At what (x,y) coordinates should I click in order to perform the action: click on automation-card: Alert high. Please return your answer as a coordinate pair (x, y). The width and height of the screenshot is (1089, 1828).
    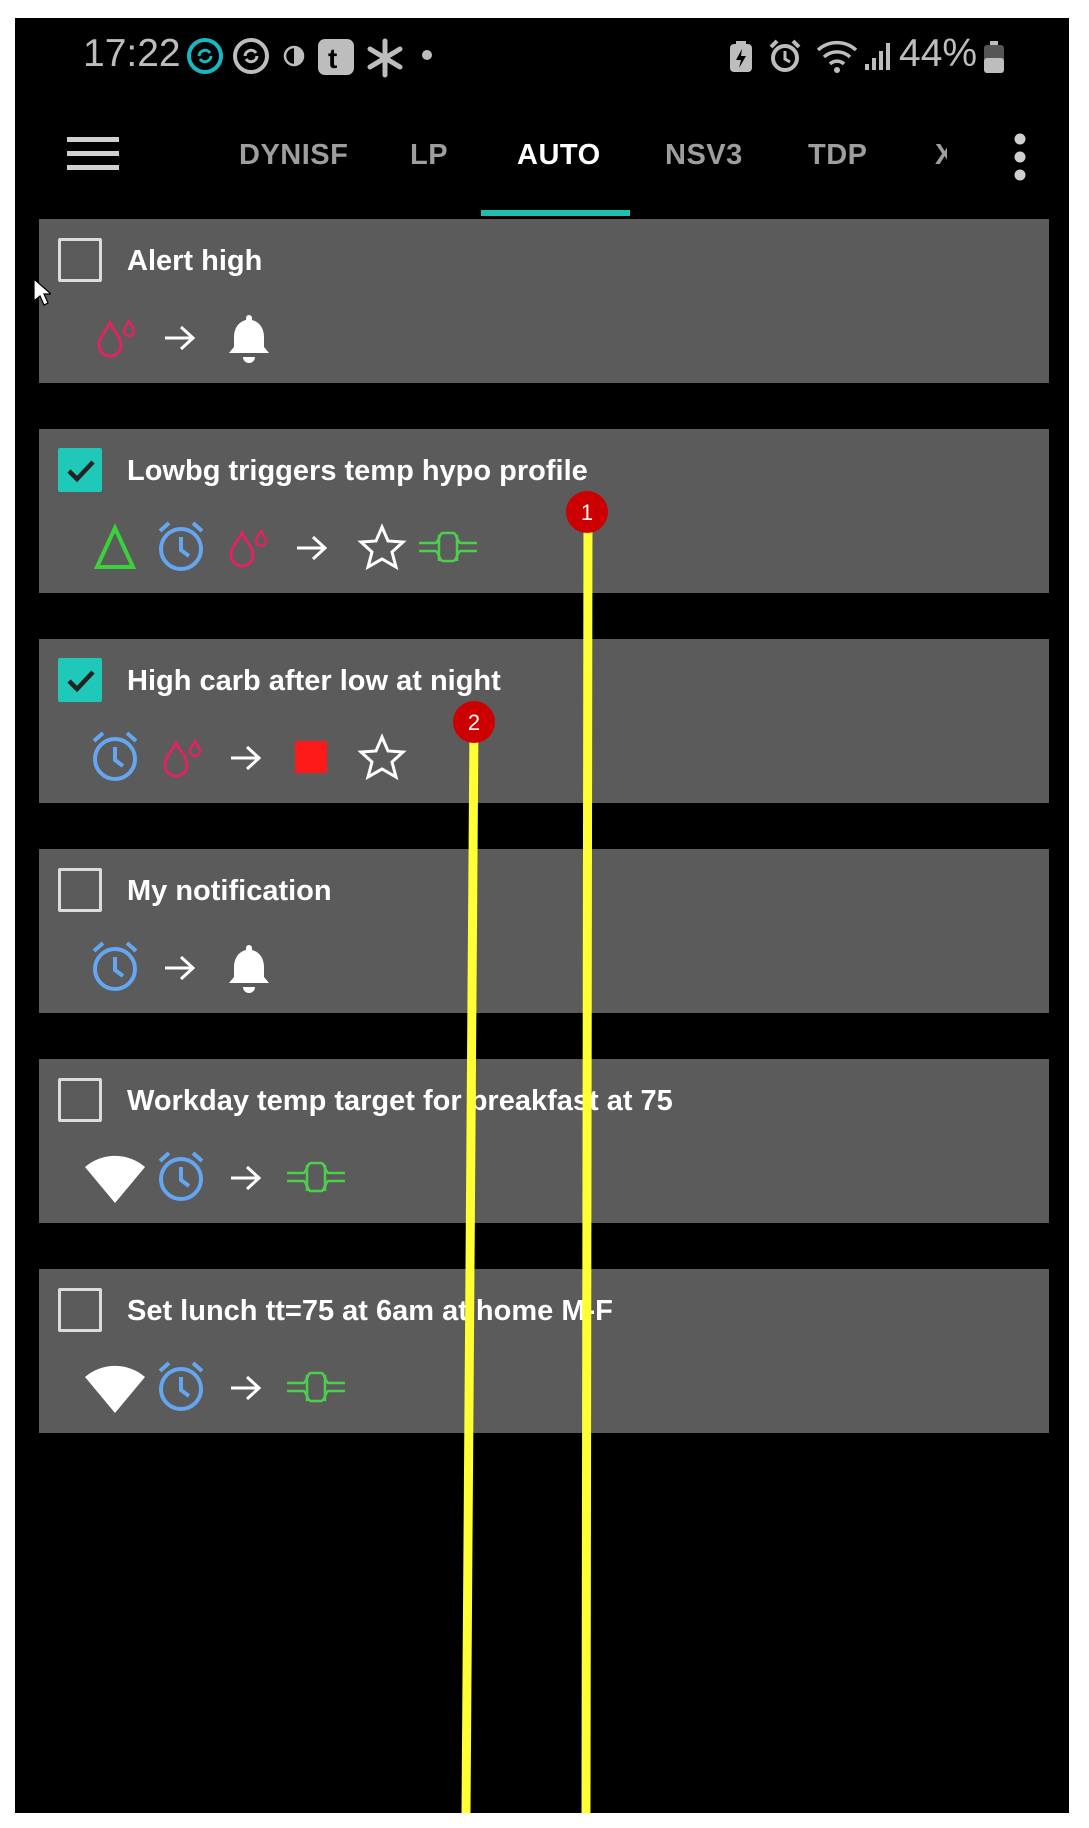
    Looking at the image, I should click on (544, 301).